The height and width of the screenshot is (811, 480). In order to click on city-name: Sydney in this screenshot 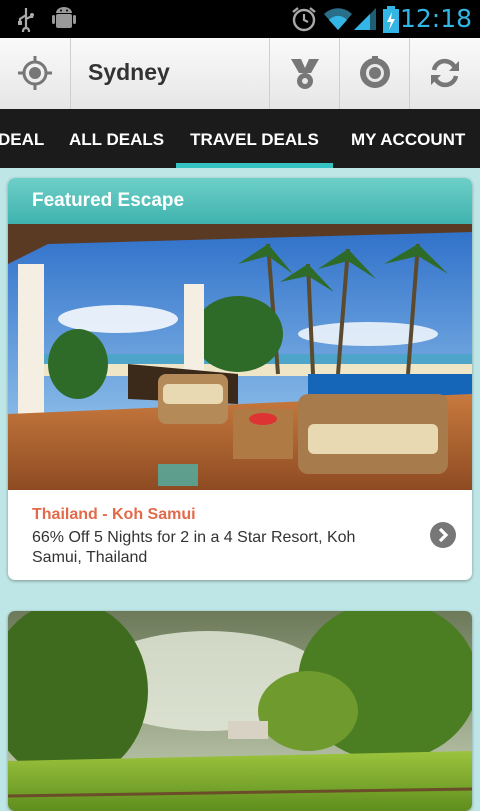, I will do `click(129, 72)`.